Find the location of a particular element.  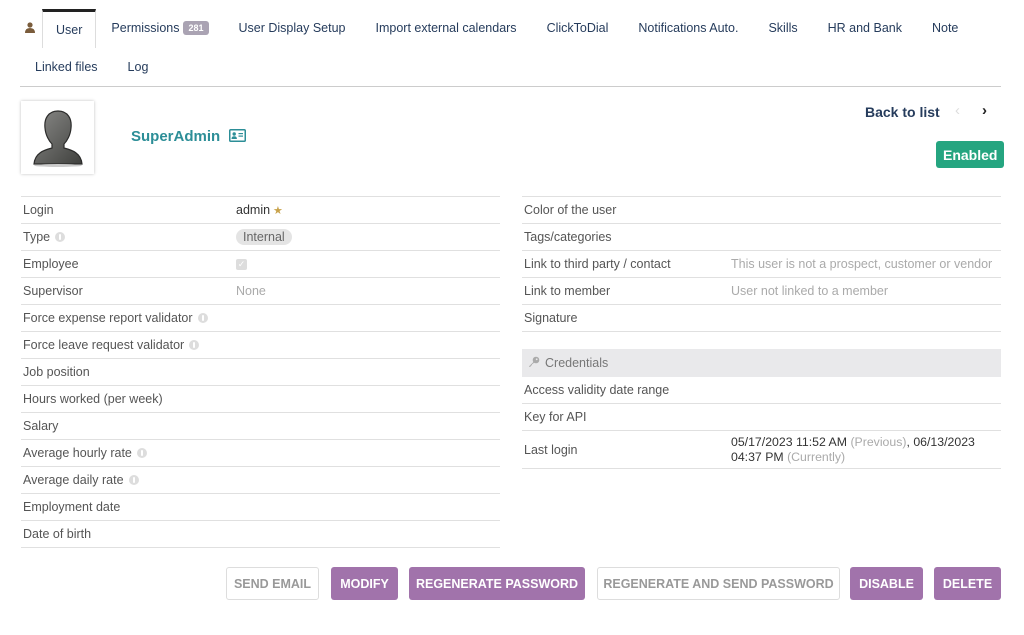

field-label: Average daily rate is located at coordinates (128, 480).